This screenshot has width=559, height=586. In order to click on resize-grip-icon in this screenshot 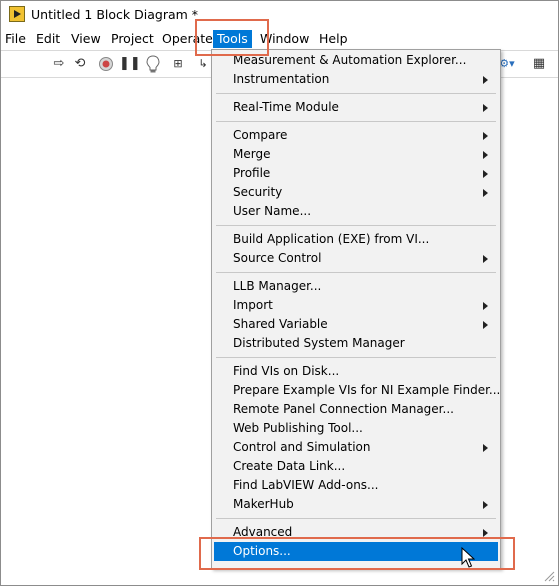, I will do `click(549, 576)`.